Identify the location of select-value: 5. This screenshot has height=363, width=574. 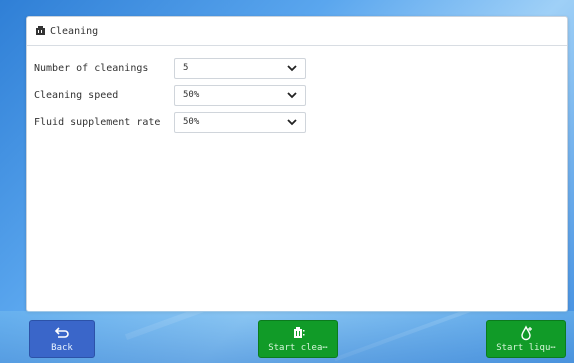
(186, 68).